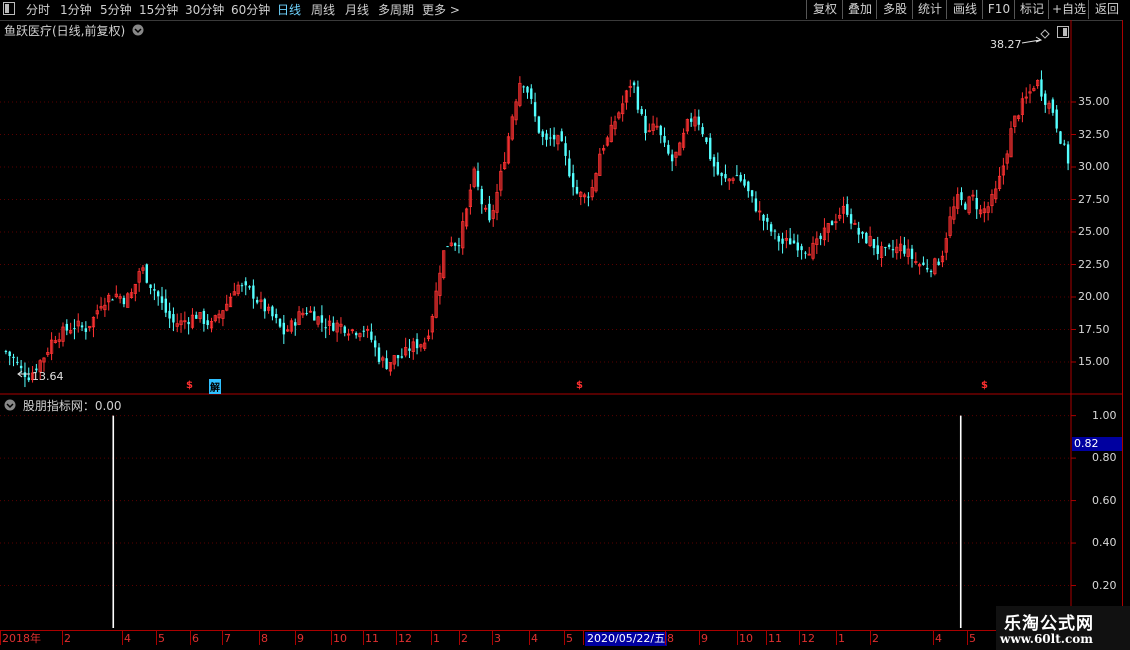 The height and width of the screenshot is (650, 1130). I want to click on f10-button: F10, so click(998, 9).